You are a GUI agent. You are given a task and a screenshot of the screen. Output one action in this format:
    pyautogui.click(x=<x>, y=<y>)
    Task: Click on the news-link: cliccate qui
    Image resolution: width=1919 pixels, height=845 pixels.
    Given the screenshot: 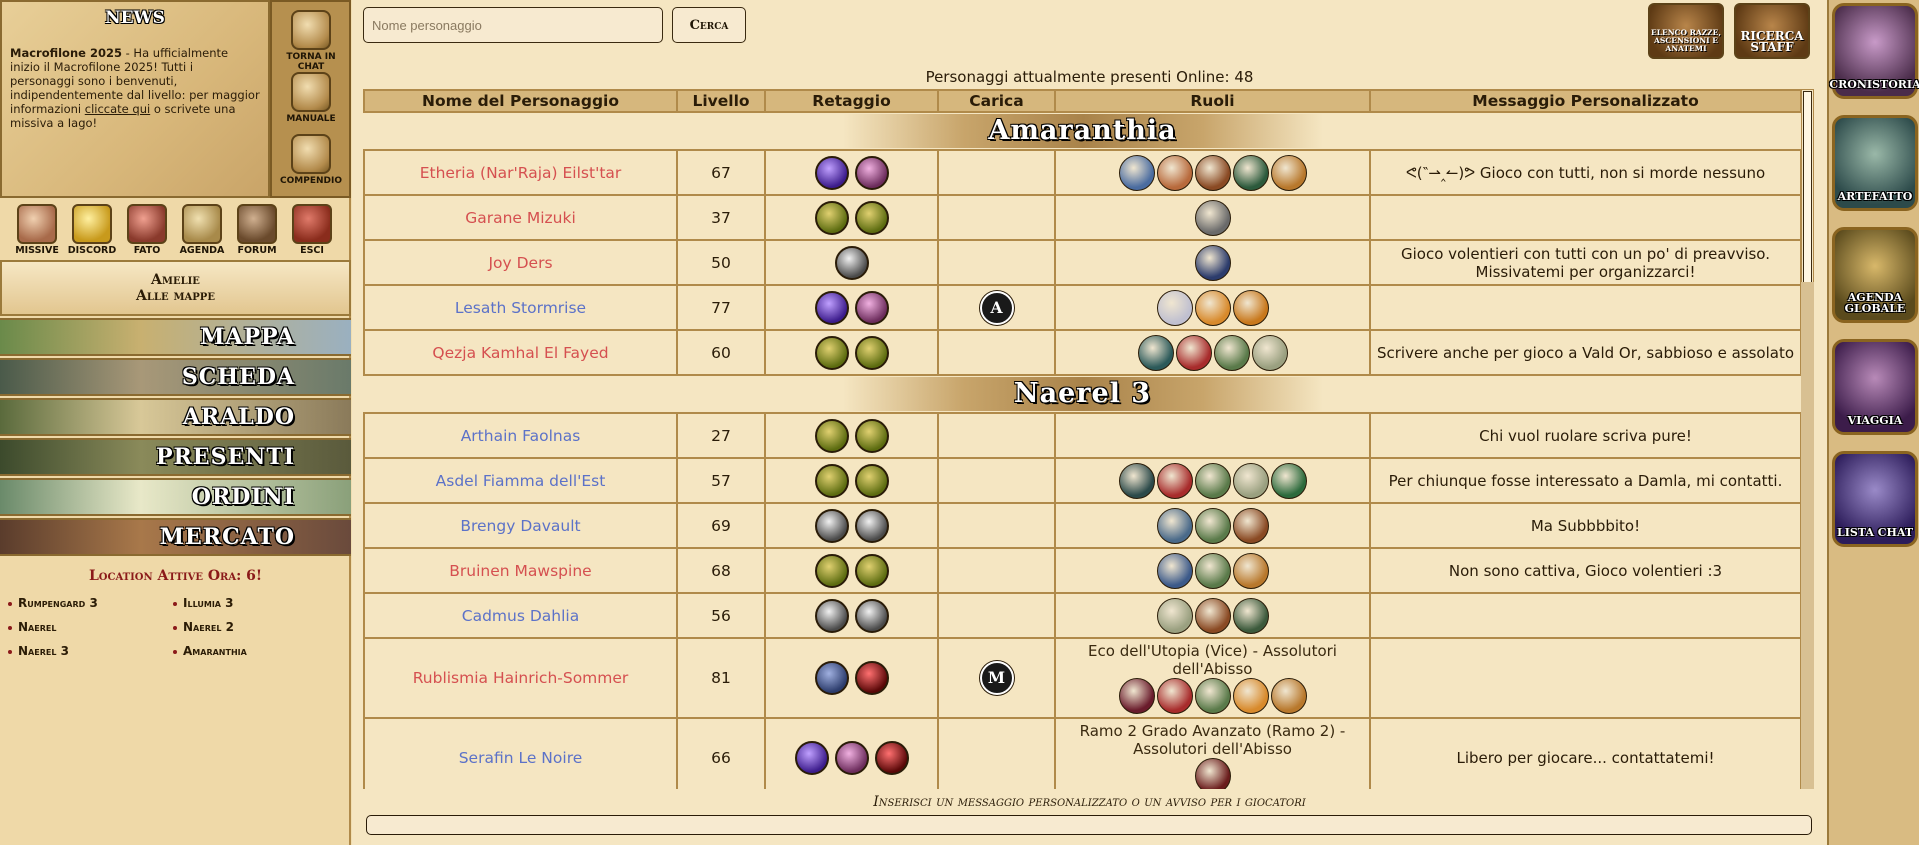 What is the action you would take?
    pyautogui.click(x=117, y=109)
    